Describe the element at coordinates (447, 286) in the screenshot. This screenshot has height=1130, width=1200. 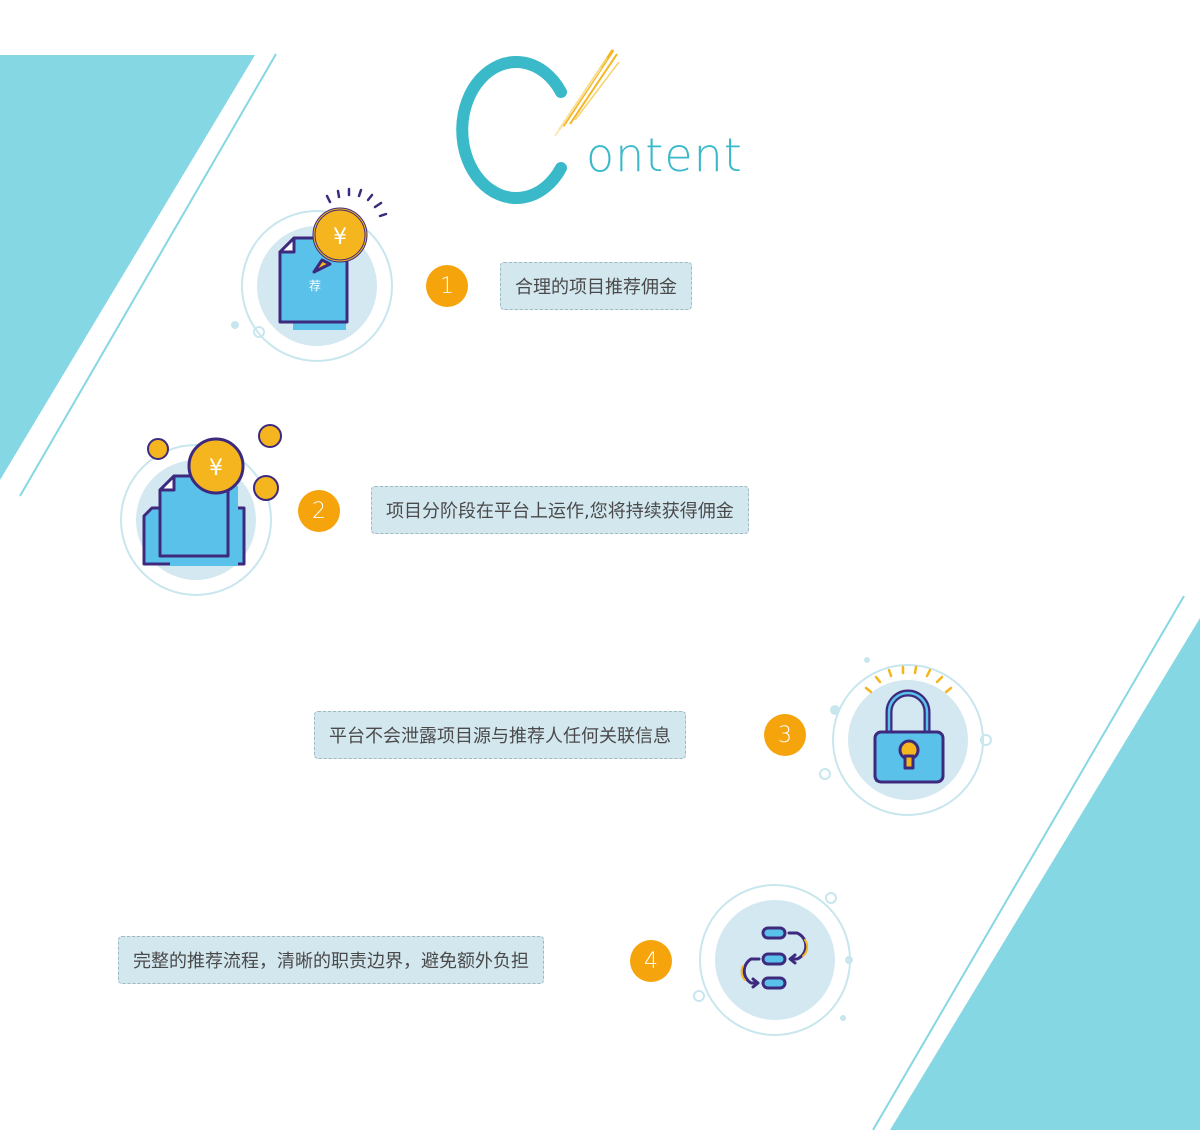
I see `step-number-1: 1` at that location.